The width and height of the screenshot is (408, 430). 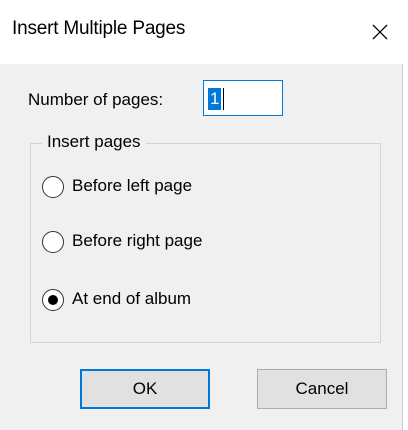 What do you see at coordinates (204, 32) in the screenshot?
I see `title-bar: Insert Multiple Pages` at bounding box center [204, 32].